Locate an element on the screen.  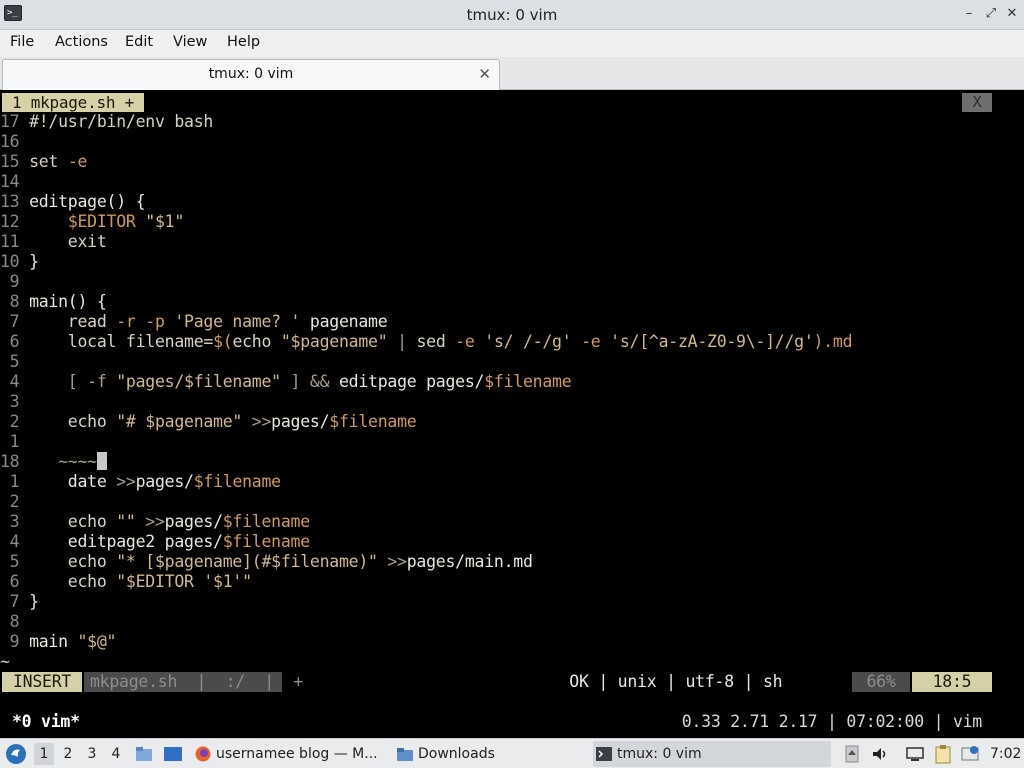
start-menu-icon is located at coordinates (16, 754).